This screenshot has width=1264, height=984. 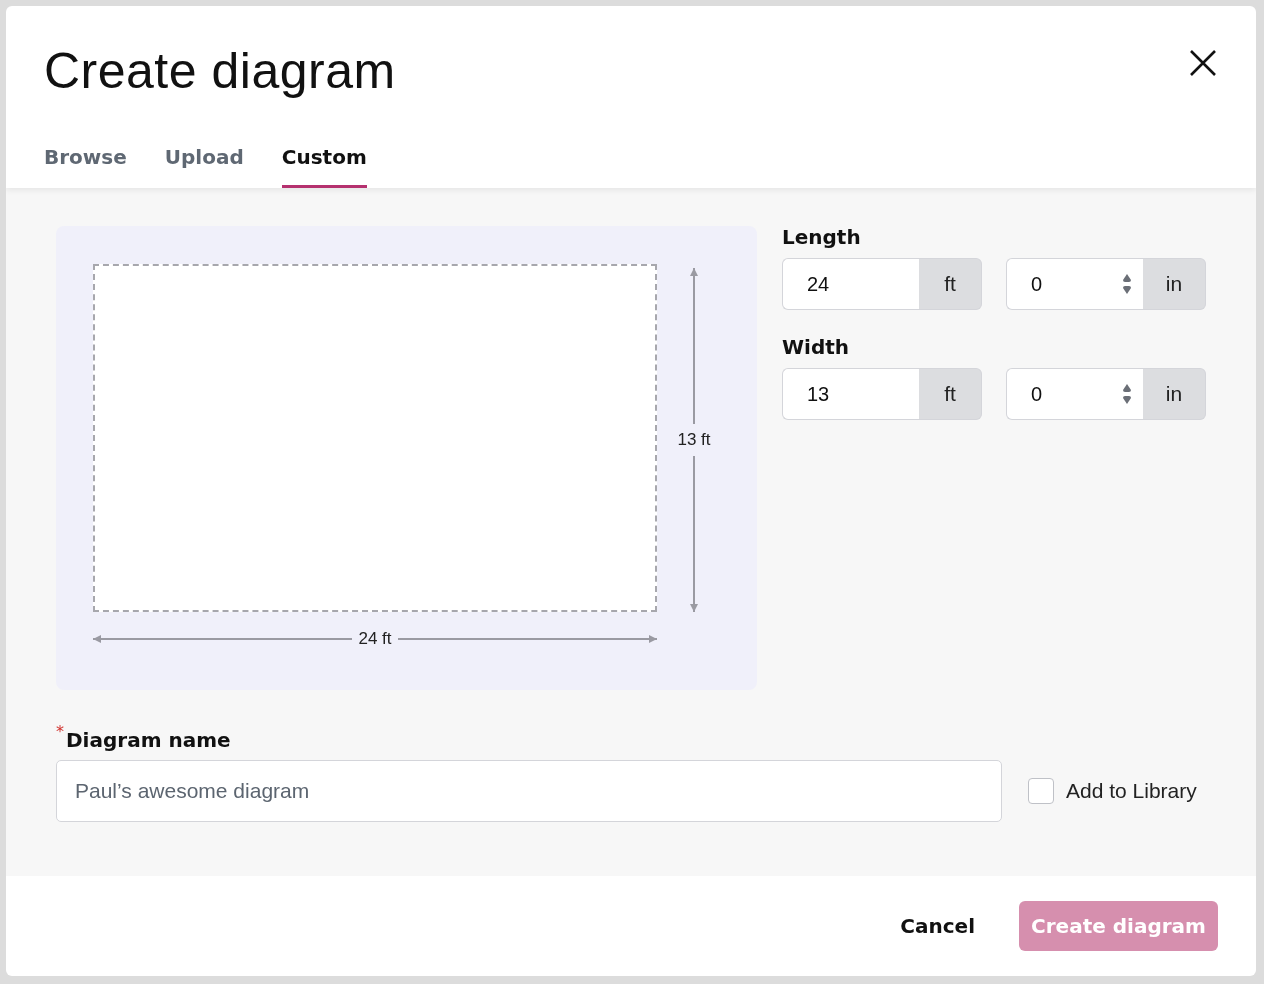 I want to click on field-label: Diagram name, so click(x=148, y=740).